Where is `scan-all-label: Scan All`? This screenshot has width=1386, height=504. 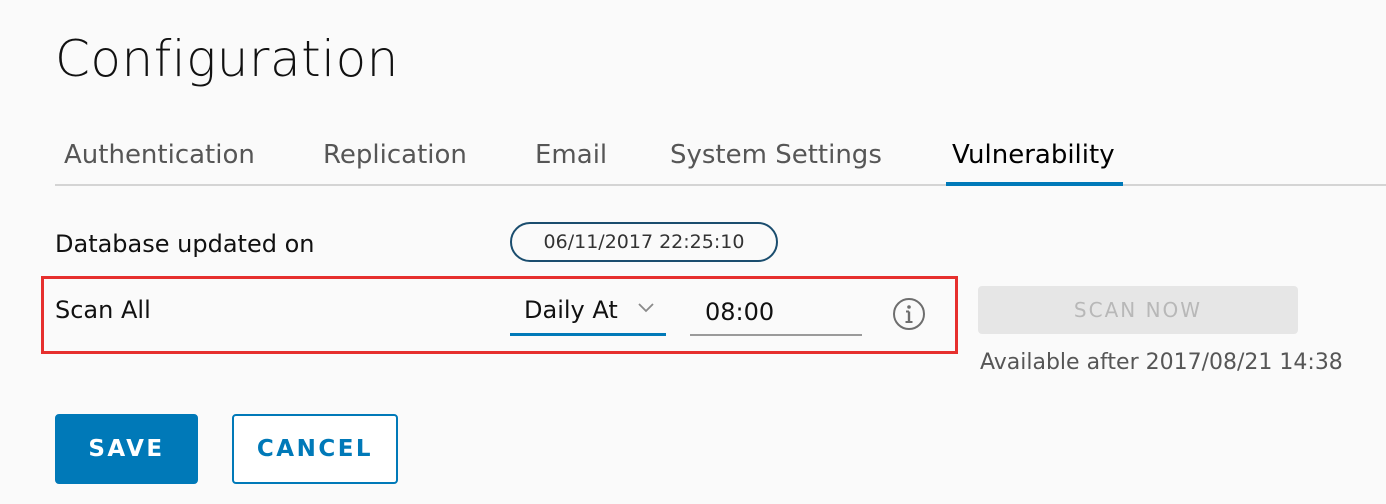 scan-all-label: Scan All is located at coordinates (103, 310).